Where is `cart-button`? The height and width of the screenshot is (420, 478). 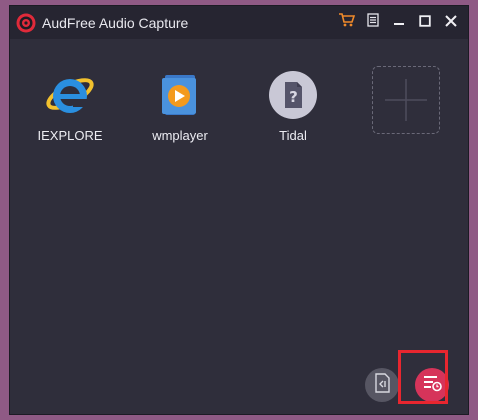 cart-button is located at coordinates (347, 23).